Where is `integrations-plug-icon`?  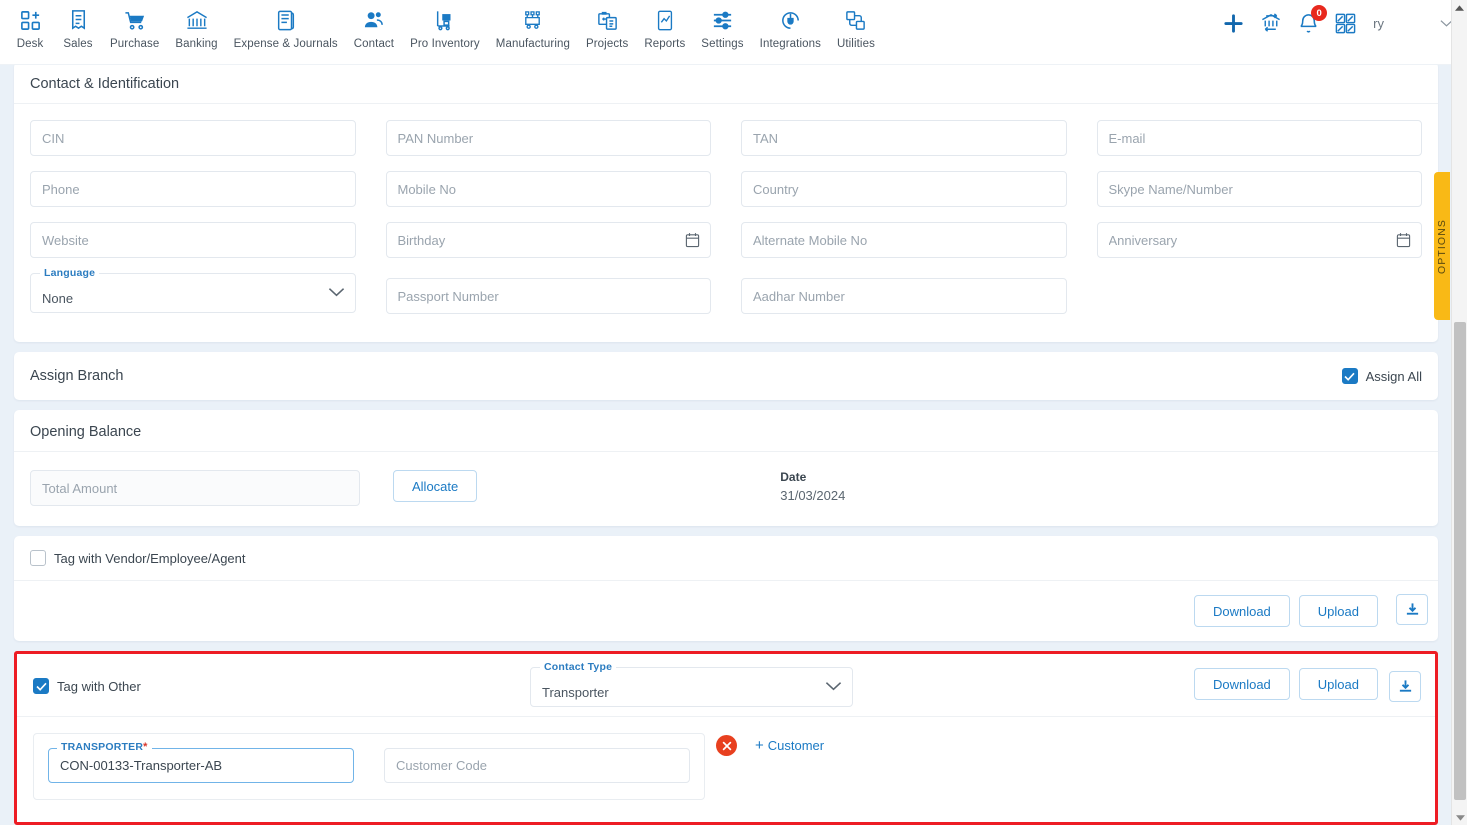
integrations-plug-icon is located at coordinates (790, 20).